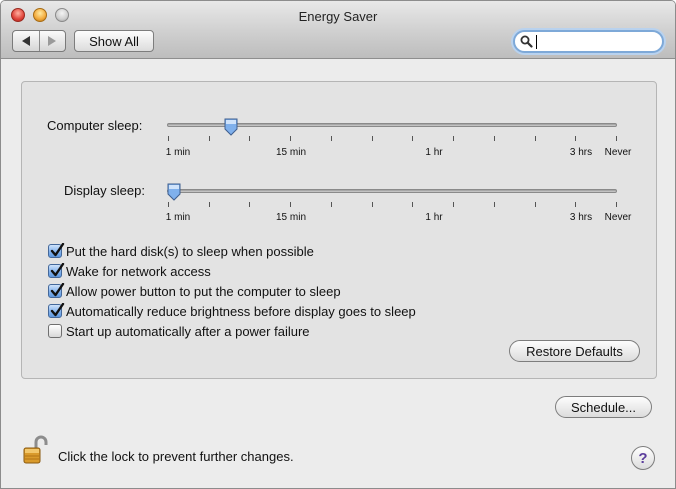 Image resolution: width=676 pixels, height=489 pixels. I want to click on reduce-brightness-checkbox, so click(56, 310).